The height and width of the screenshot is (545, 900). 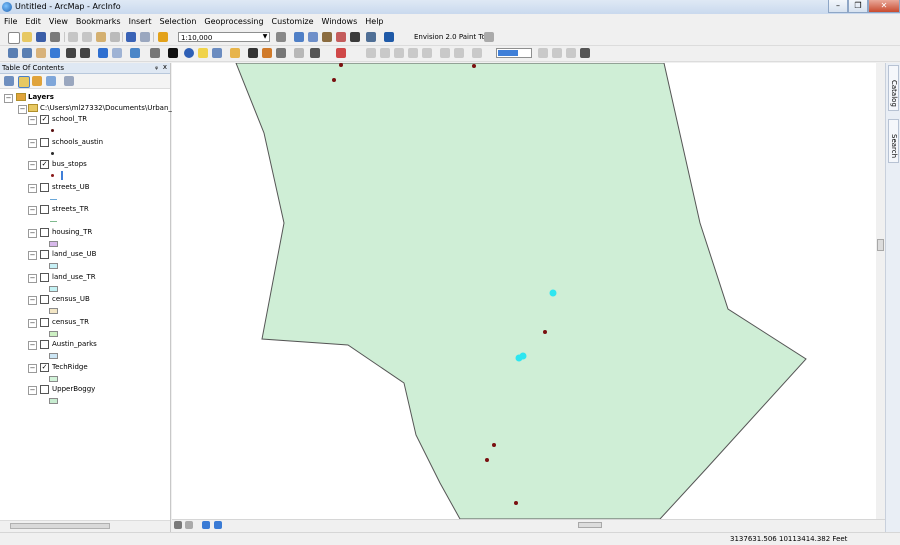 What do you see at coordinates (101, 37) in the screenshot?
I see `paste-icon` at bounding box center [101, 37].